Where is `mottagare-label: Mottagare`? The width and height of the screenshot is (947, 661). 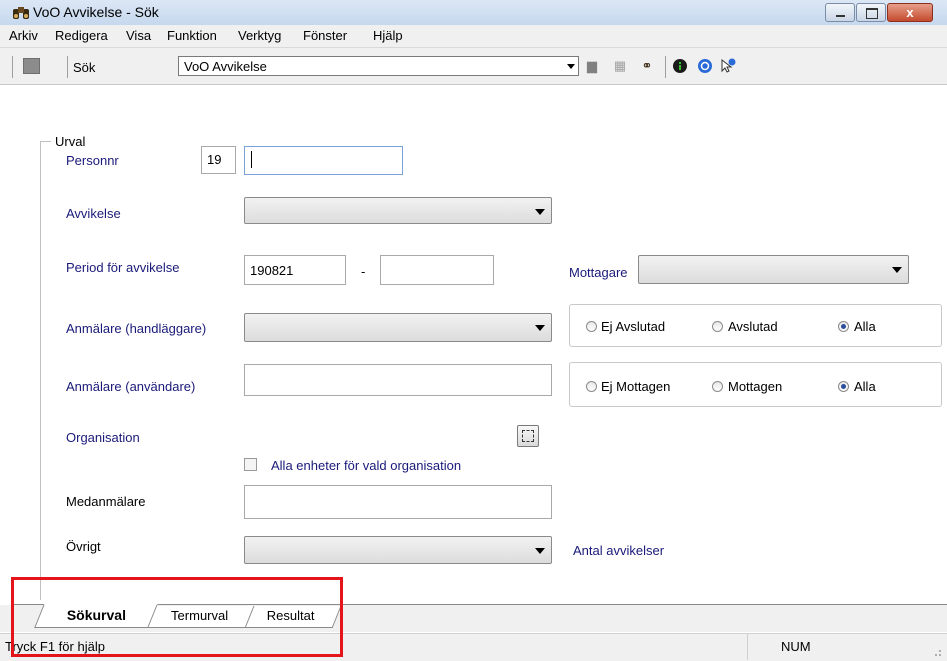
mottagare-label: Mottagare is located at coordinates (598, 272).